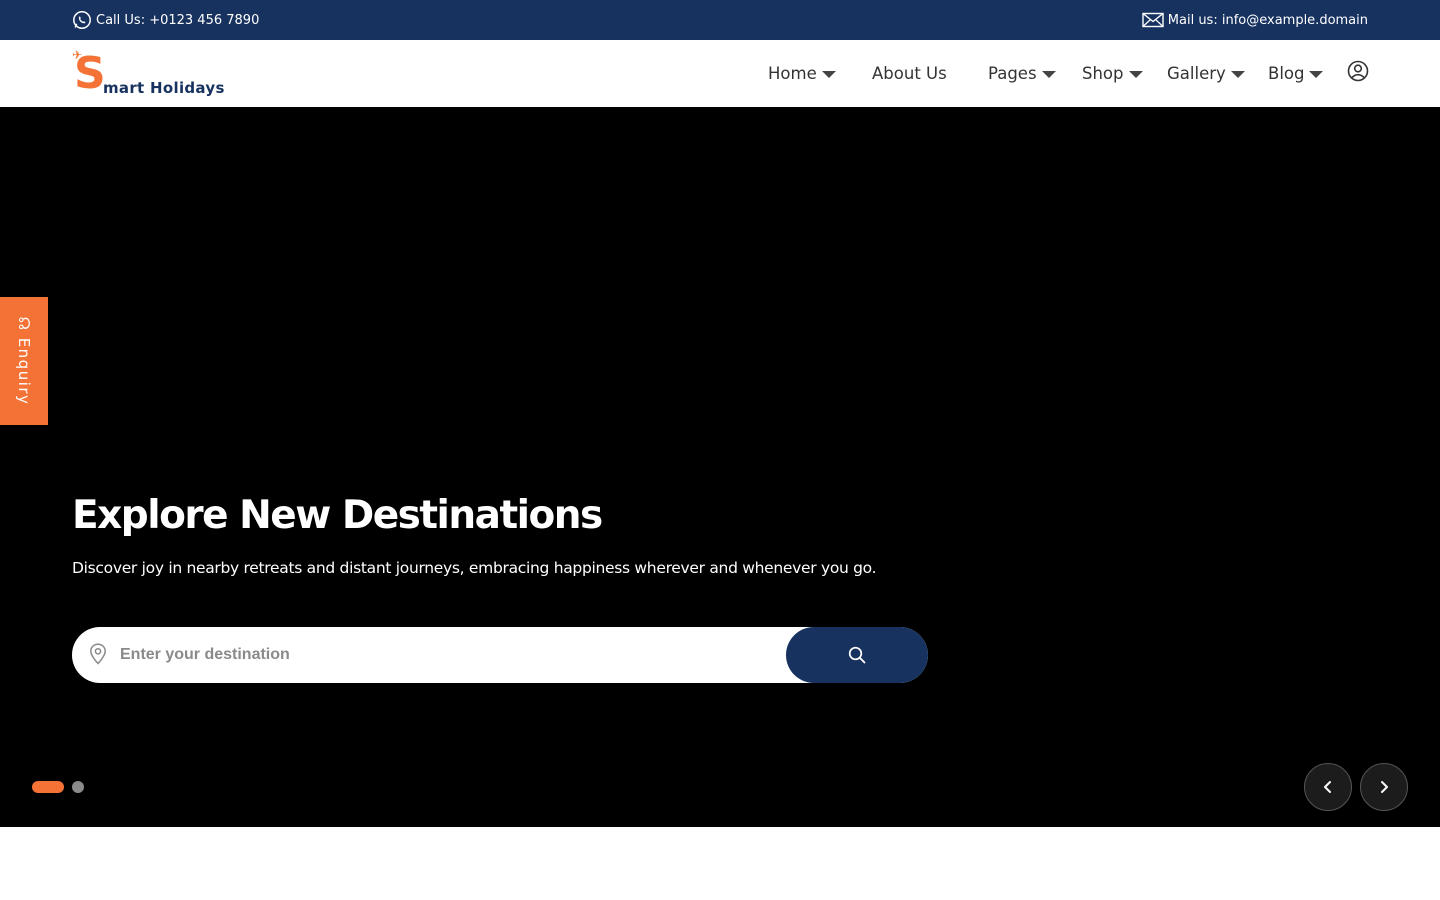 Image resolution: width=1440 pixels, height=900 pixels. Describe the element at coordinates (792, 73) in the screenshot. I see `nav-item-label: Home` at that location.